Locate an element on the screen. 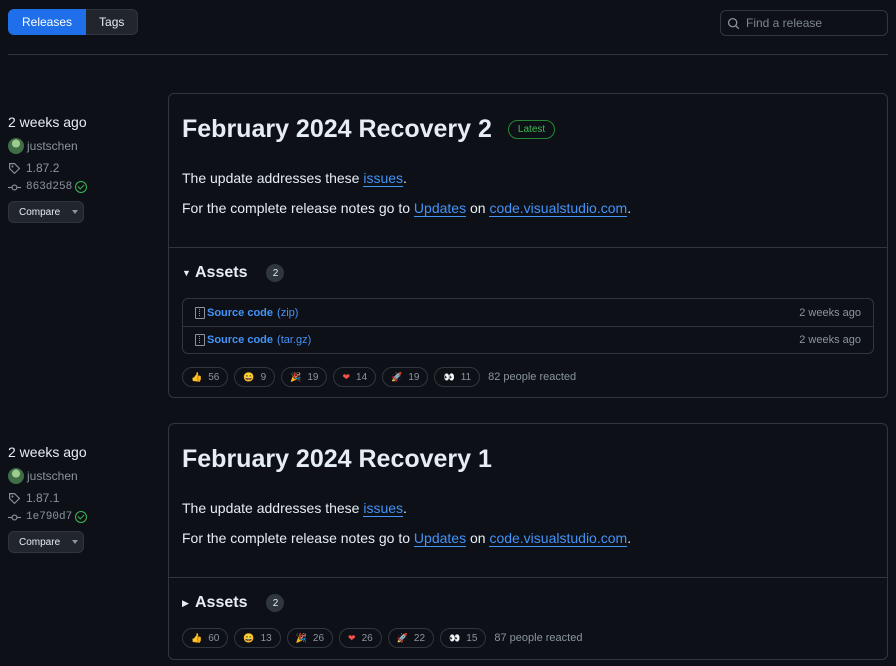 This screenshot has width=896, height=666. compare-label: Compare is located at coordinates (40, 542).